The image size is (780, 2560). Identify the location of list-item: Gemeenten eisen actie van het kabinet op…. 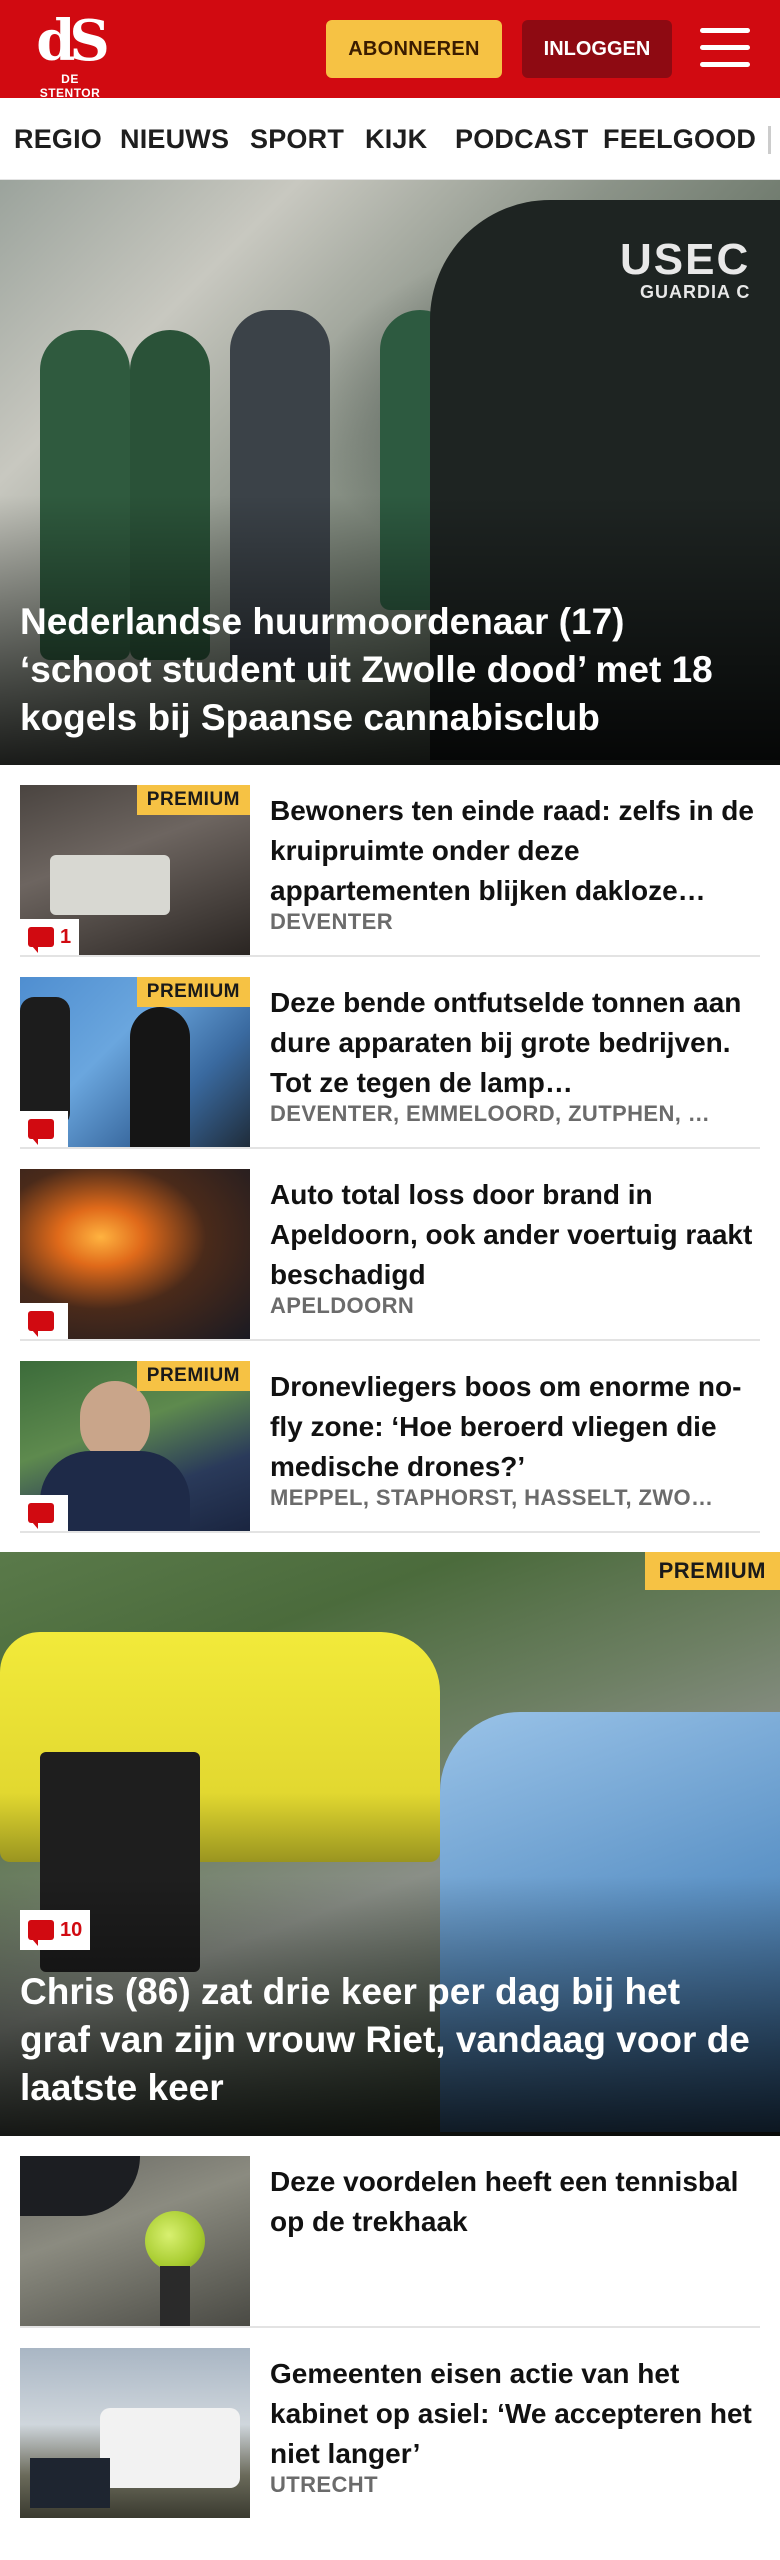
(390, 2444).